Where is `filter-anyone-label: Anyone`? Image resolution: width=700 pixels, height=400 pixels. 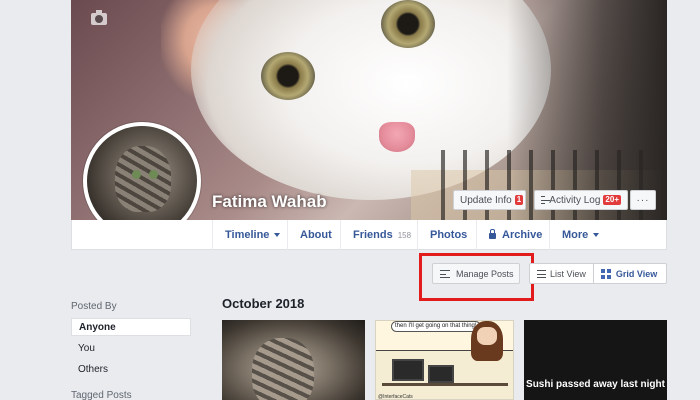
filter-anyone-label: Anyone is located at coordinates (97, 327).